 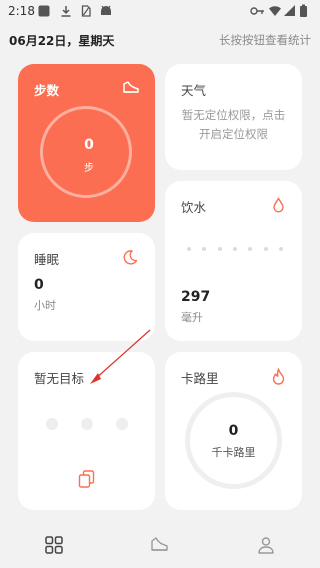 What do you see at coordinates (278, 376) in the screenshot?
I see `flame-icon` at bounding box center [278, 376].